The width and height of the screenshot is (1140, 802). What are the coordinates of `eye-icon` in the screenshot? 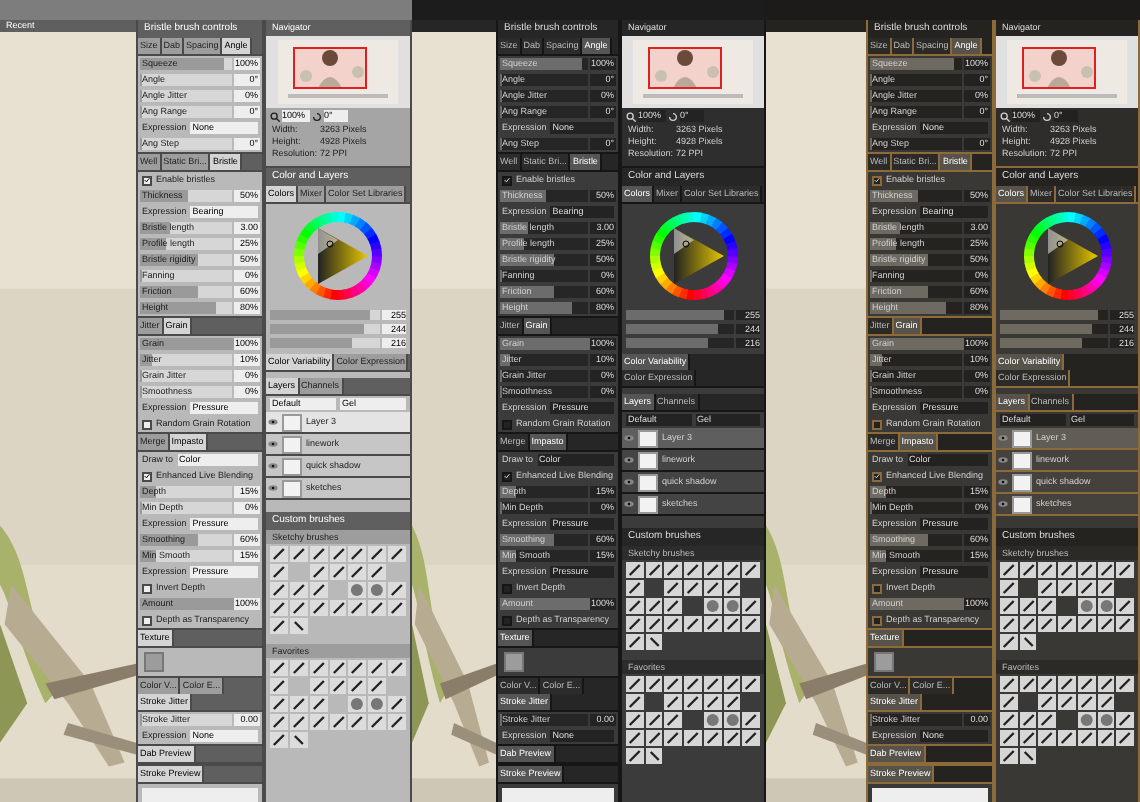 It's located at (273, 488).